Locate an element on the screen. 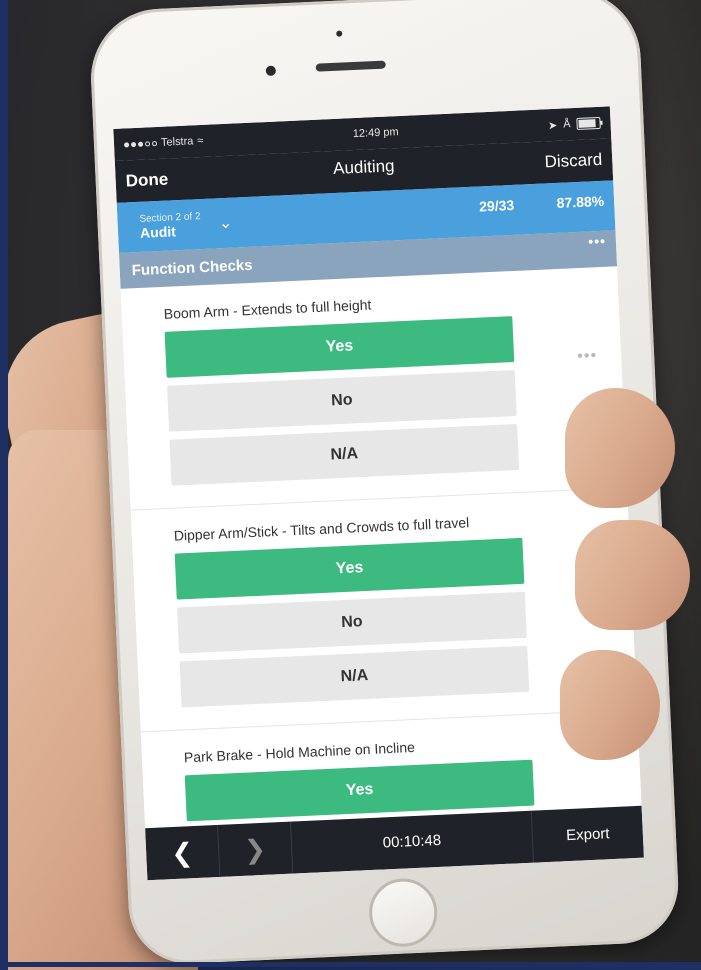  location-icon: ➤ is located at coordinates (552, 125).